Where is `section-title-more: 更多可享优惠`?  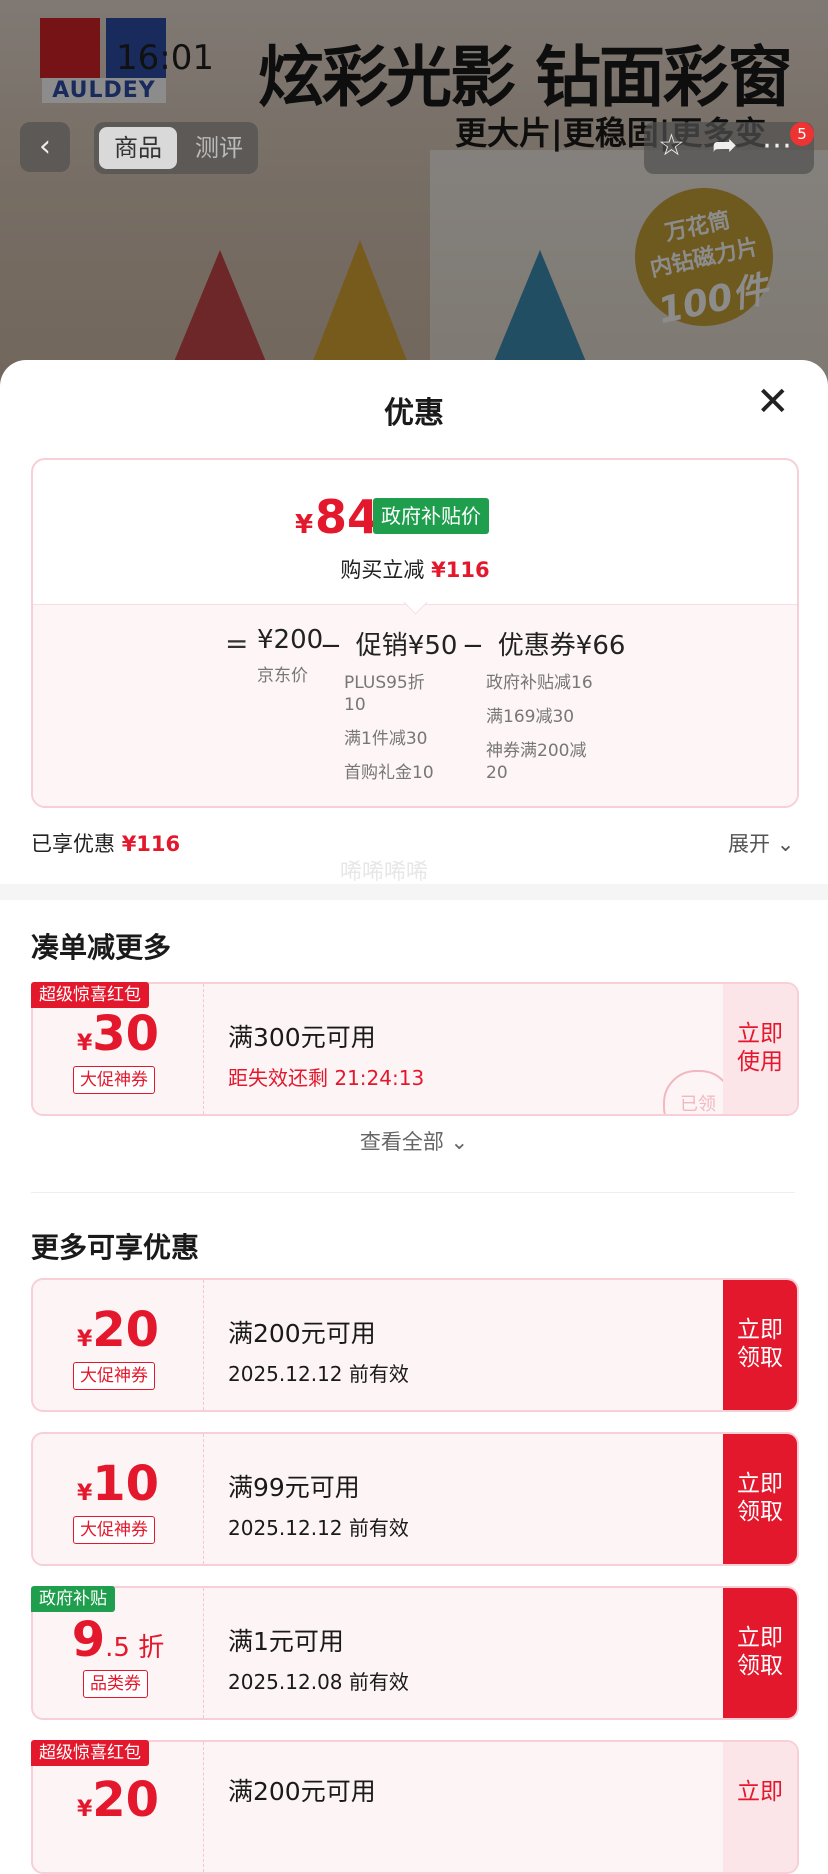 section-title-more: 更多可享优惠 is located at coordinates (115, 1247).